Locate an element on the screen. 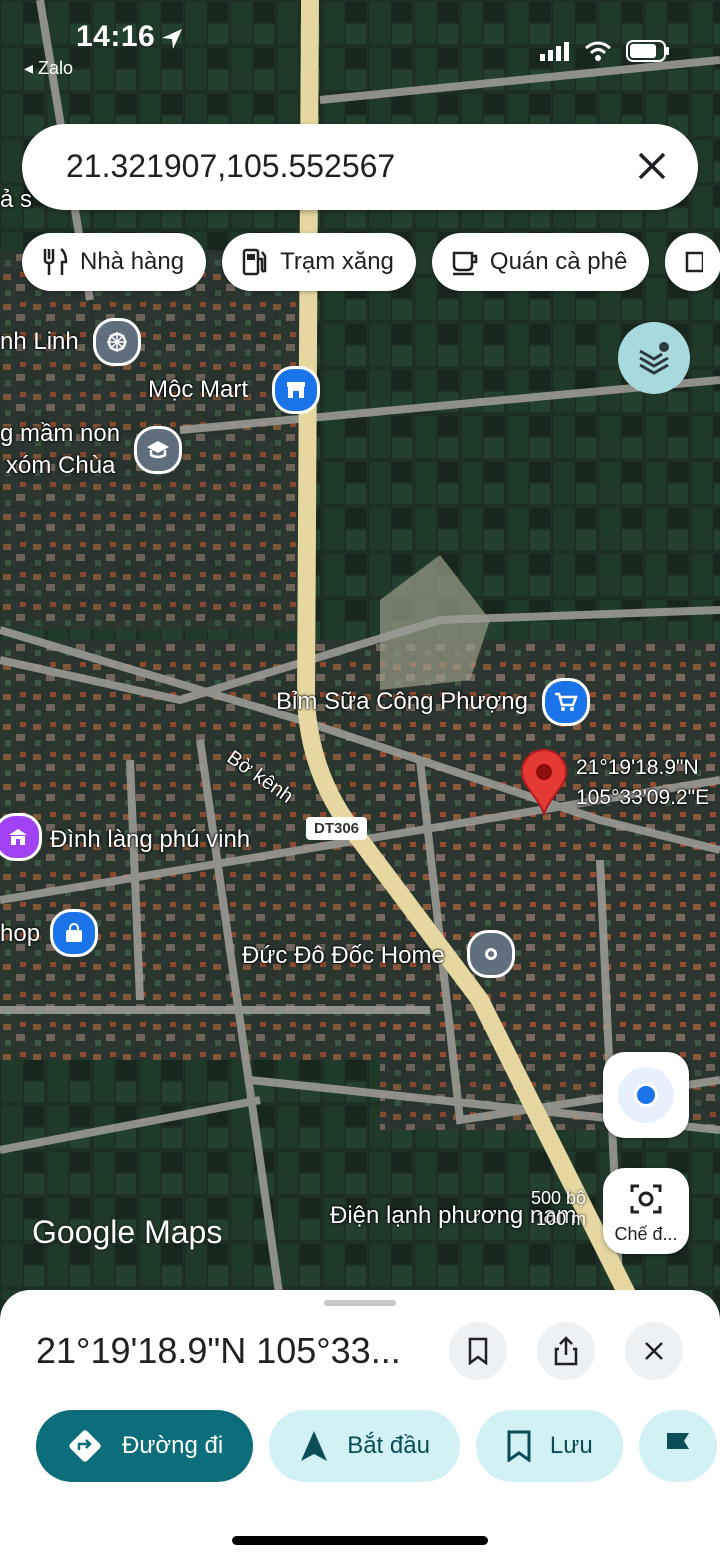  chip-gas-station: Trạm xăng is located at coordinates (319, 262).